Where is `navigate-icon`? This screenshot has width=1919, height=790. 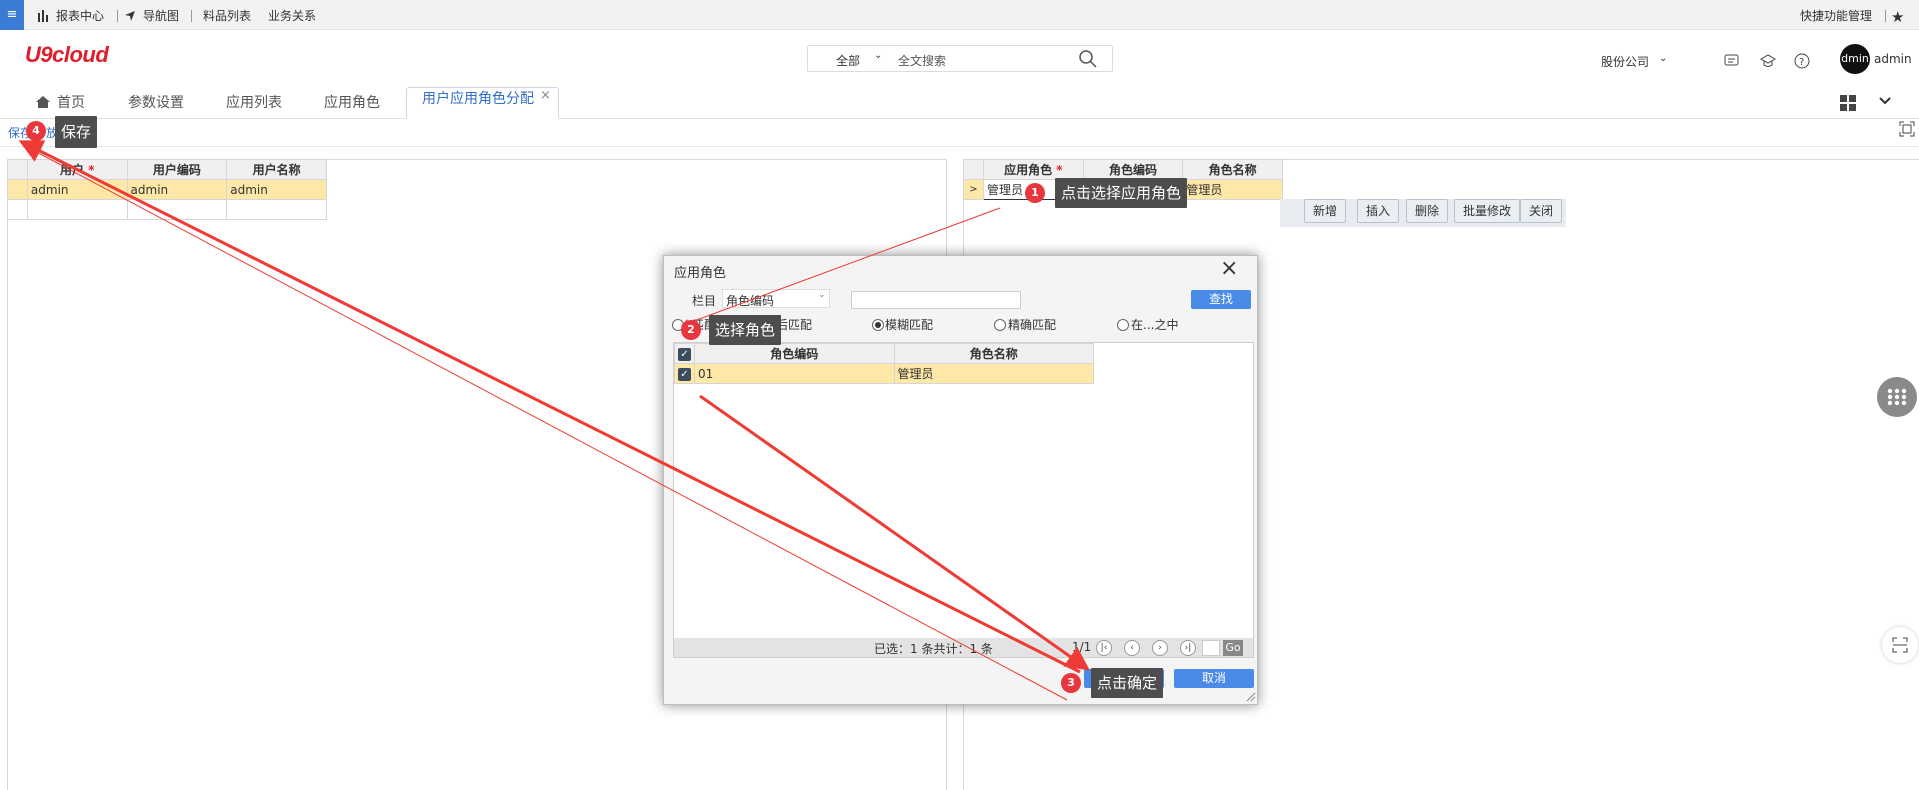 navigate-icon is located at coordinates (130, 16).